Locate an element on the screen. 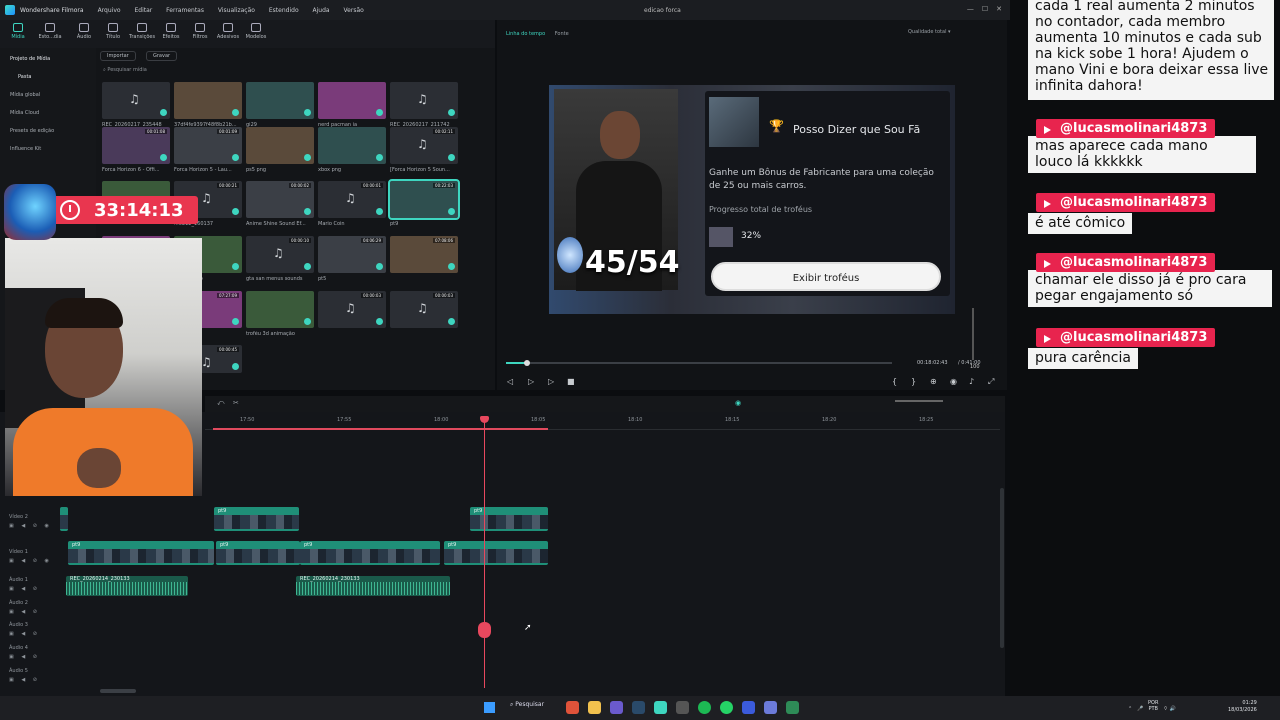 The width and height of the screenshot is (1280, 720). sidebar-item-midia-cloud: Mídia Cloud is located at coordinates (24, 113).